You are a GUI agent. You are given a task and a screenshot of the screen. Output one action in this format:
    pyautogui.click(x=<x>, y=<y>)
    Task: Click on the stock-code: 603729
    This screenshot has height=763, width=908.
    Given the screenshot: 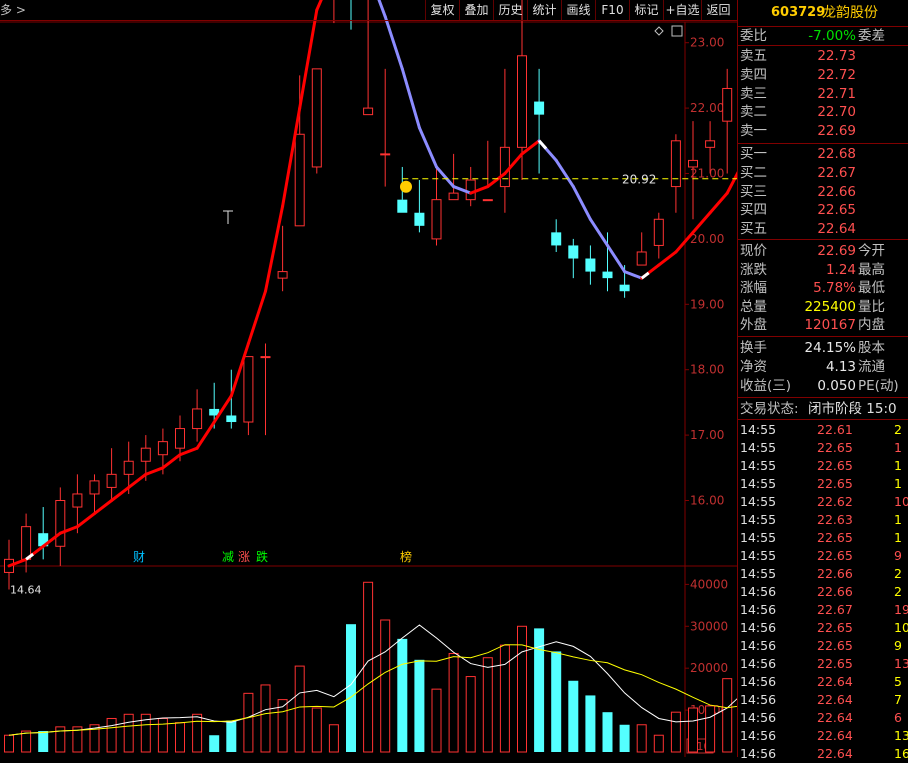 What is the action you would take?
    pyautogui.click(x=798, y=12)
    